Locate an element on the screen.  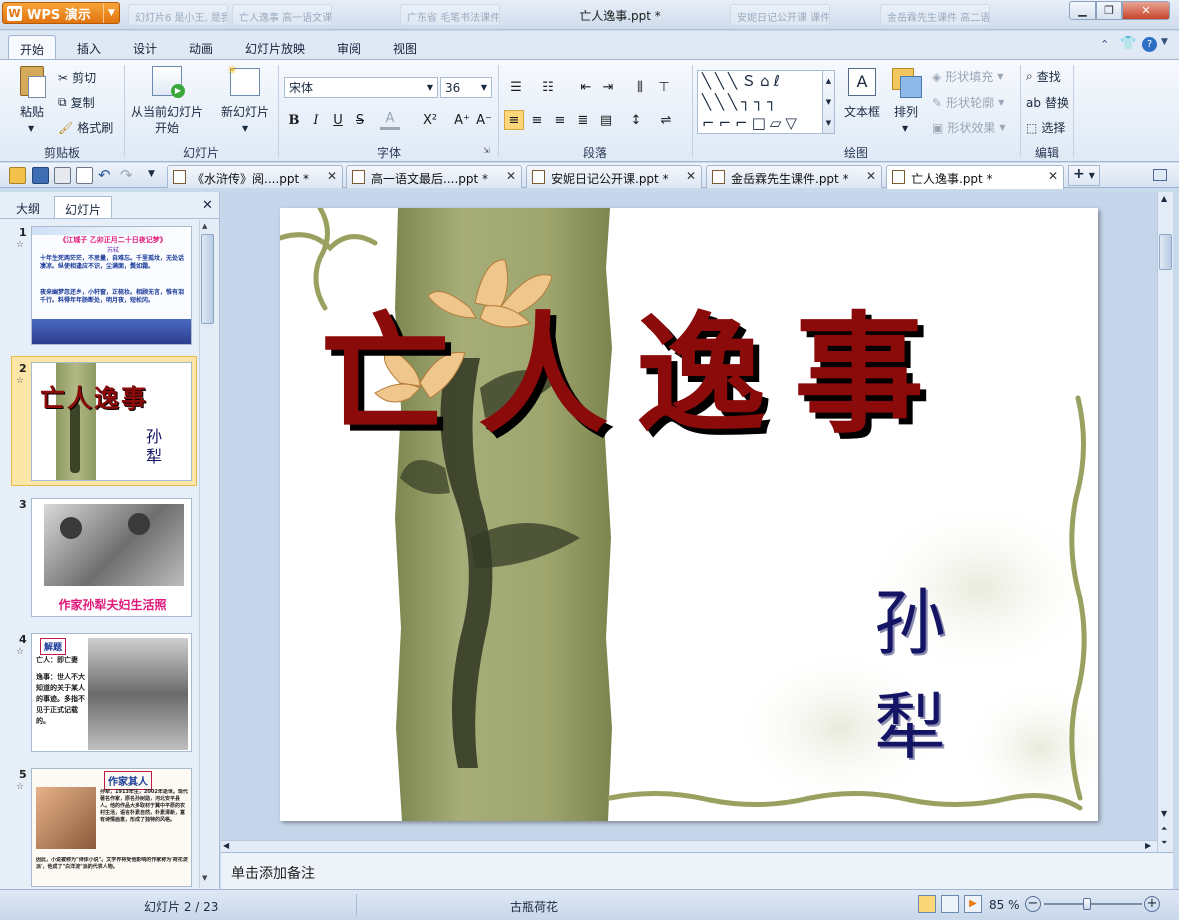
italic-button: I is located at coordinates (316, 120).